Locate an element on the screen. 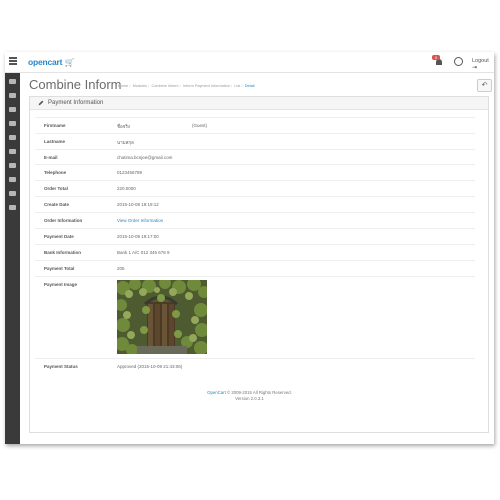 This screenshot has width=500, height=500. row-value: Bank 1 A/C 012 345 678 9 is located at coordinates (143, 252).